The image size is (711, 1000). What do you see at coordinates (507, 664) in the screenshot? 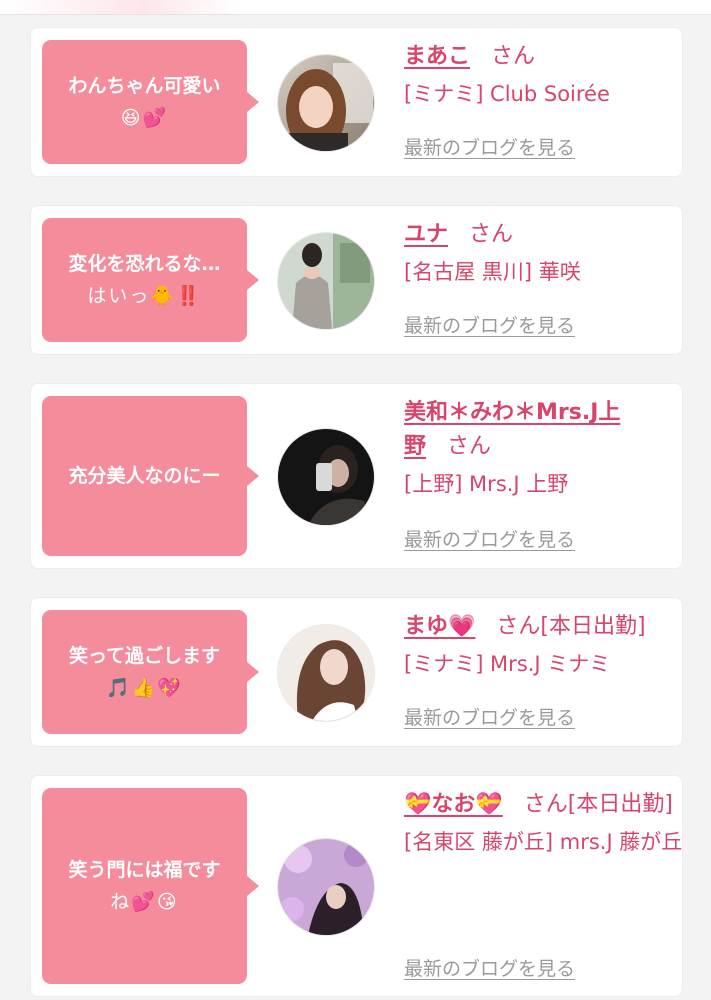
I see `shop-name: [ミナミ] Mrs.J ミナミ` at bounding box center [507, 664].